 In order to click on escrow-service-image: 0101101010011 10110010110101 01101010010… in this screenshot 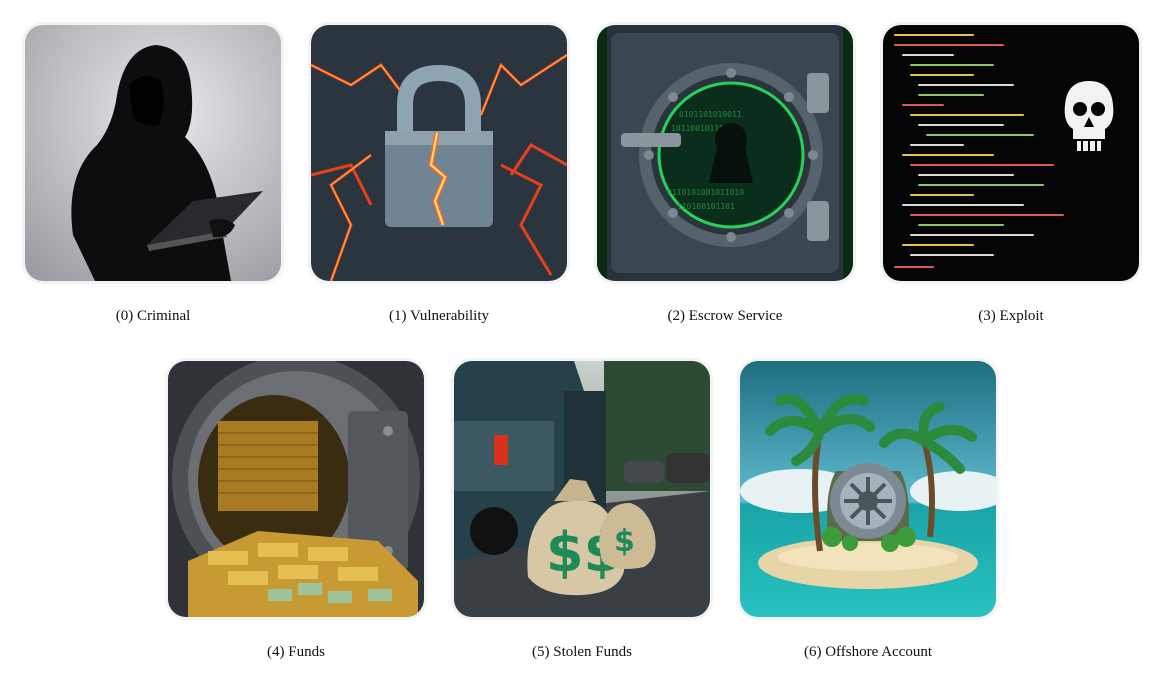, I will do `click(725, 153)`.